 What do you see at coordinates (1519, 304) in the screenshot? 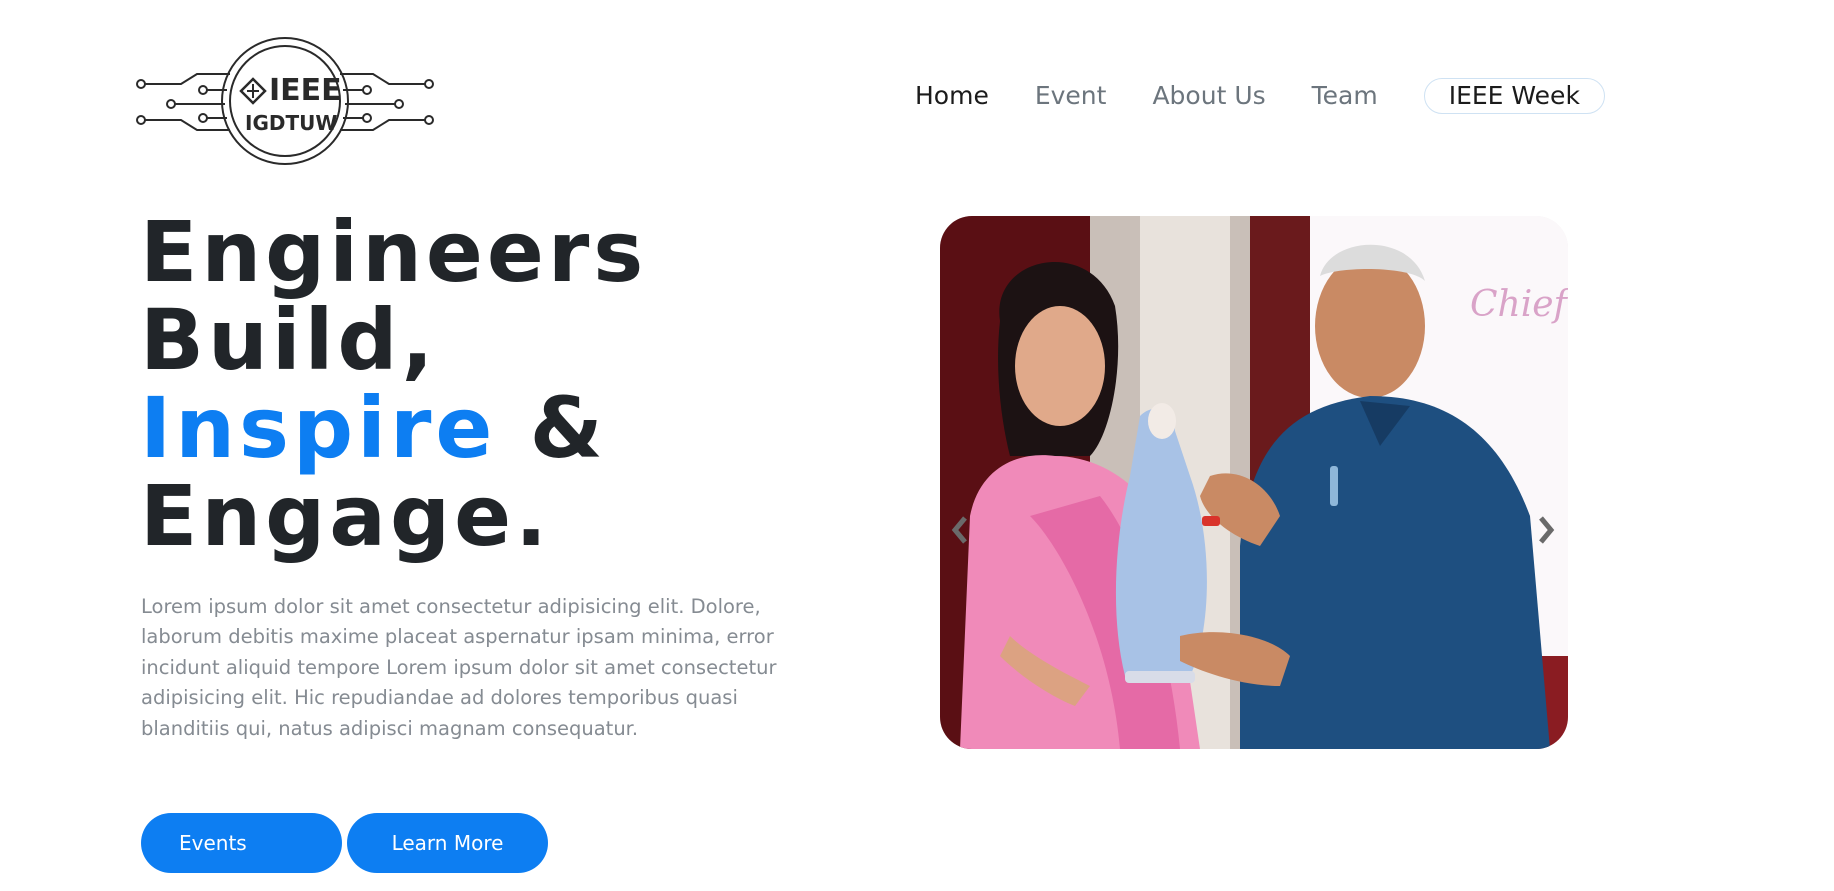
I see `carousel-banner-text: Chief G` at bounding box center [1519, 304].